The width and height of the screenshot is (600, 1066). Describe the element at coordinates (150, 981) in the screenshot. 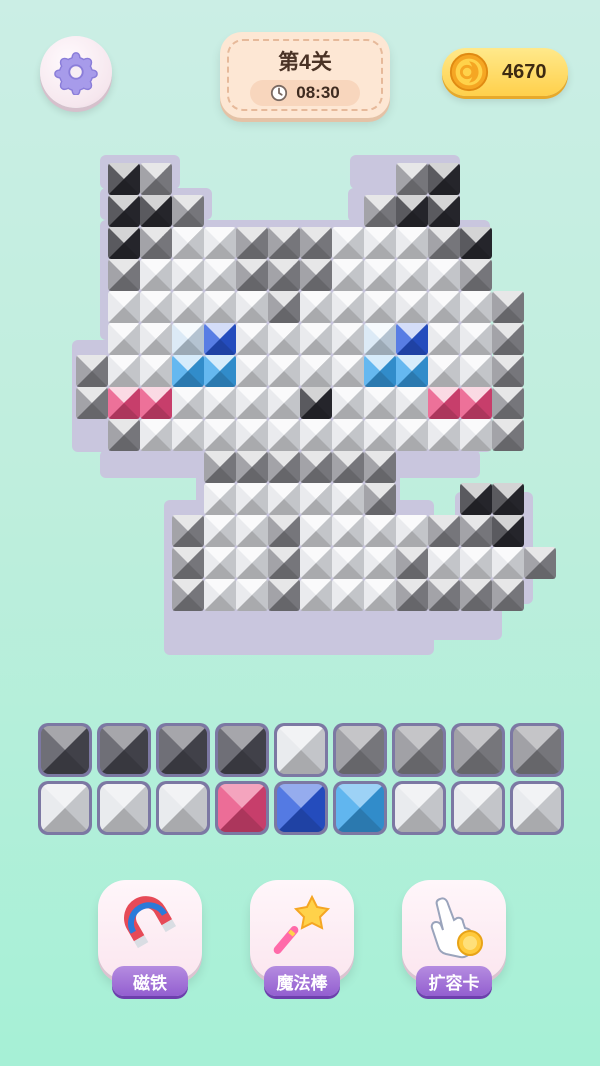

I see `magnet-label: 磁铁` at that location.